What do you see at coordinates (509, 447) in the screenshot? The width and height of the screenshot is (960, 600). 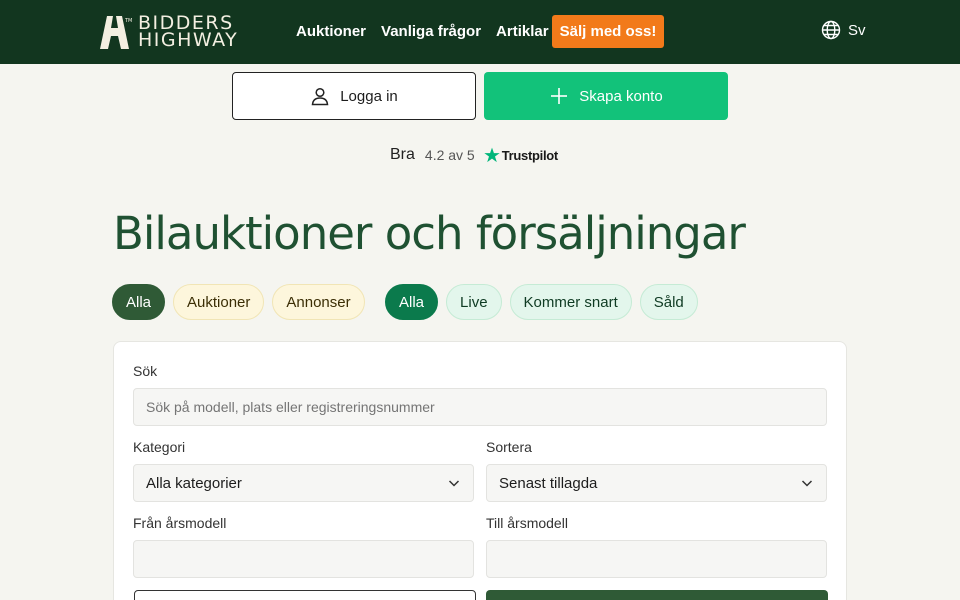 I see `sort-label: Sortera` at bounding box center [509, 447].